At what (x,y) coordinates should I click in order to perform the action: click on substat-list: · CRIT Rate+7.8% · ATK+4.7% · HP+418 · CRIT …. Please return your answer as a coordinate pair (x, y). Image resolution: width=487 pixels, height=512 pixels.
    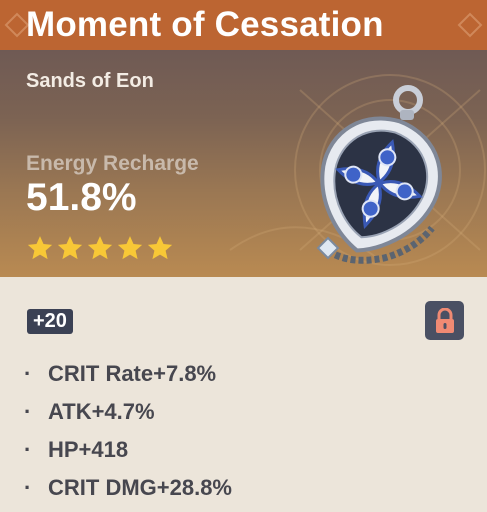
    Looking at the image, I should click on (128, 431).